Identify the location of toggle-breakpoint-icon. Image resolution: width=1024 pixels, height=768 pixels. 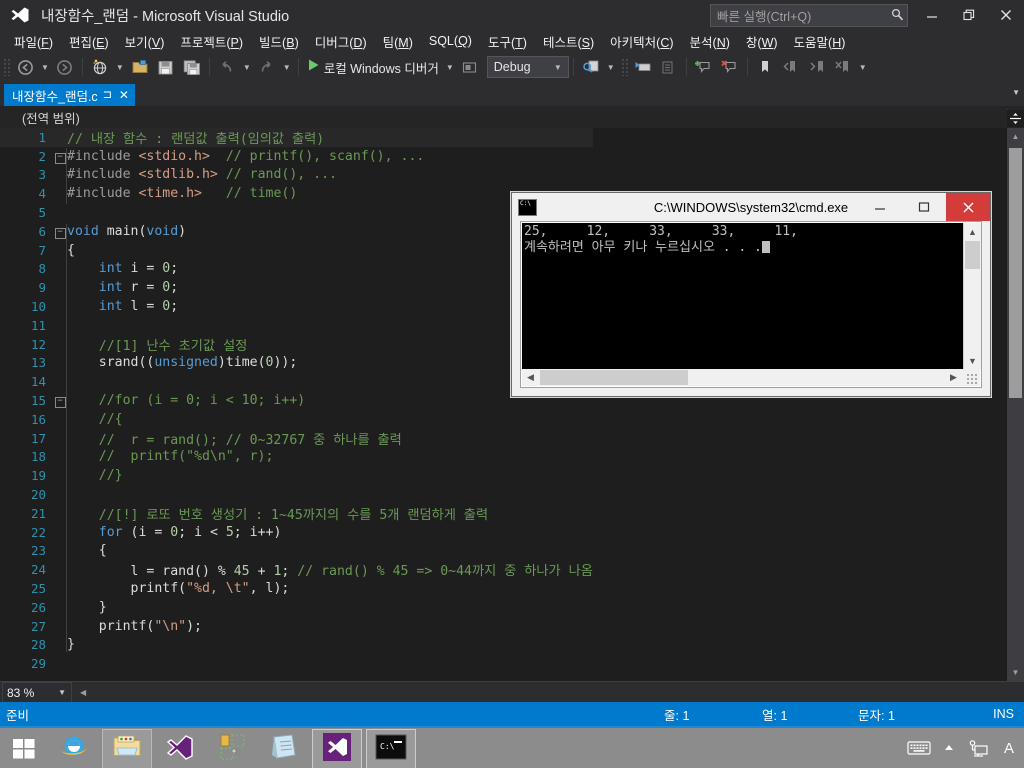
(704, 67).